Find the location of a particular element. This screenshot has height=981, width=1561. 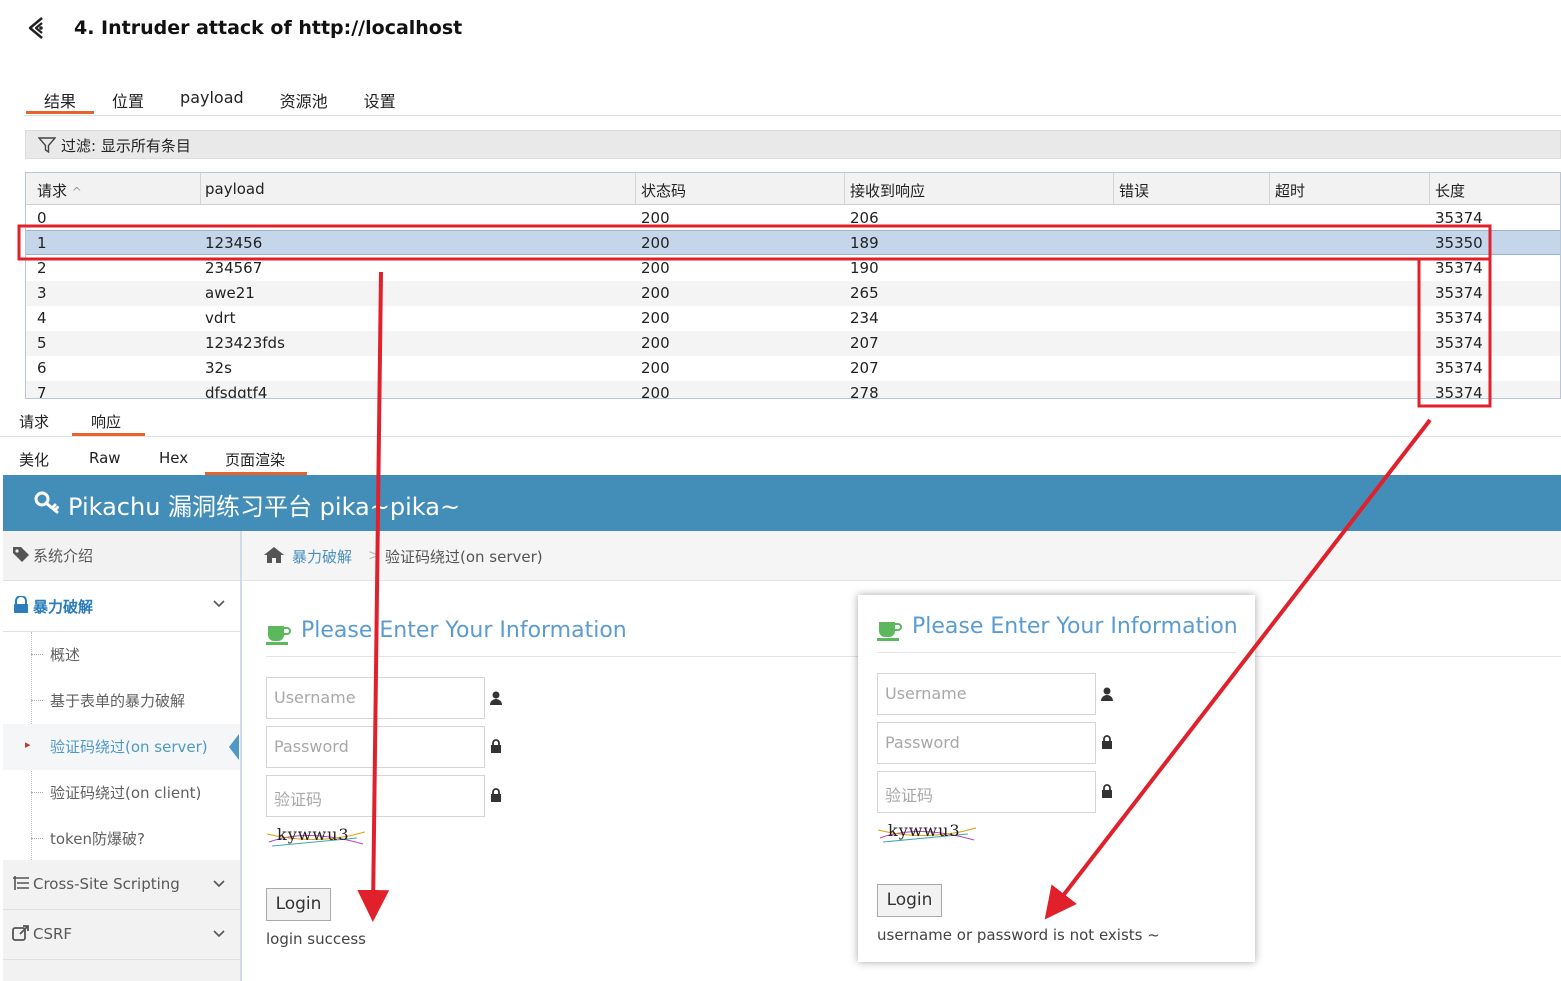

sidebar-item-intro: 系统介绍 is located at coordinates (121, 556).